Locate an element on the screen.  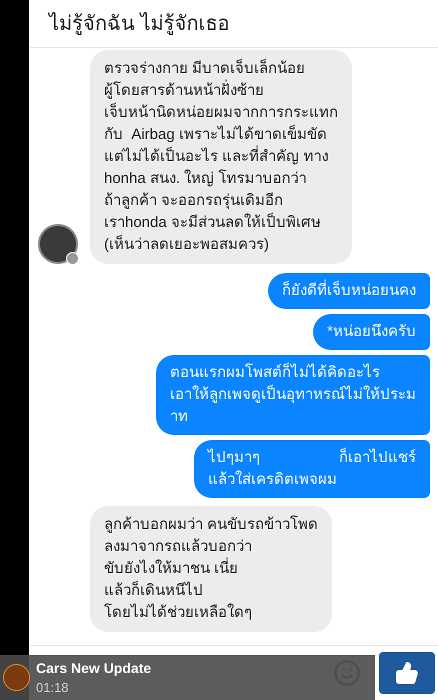
thumbs-up-icon is located at coordinates (407, 673).